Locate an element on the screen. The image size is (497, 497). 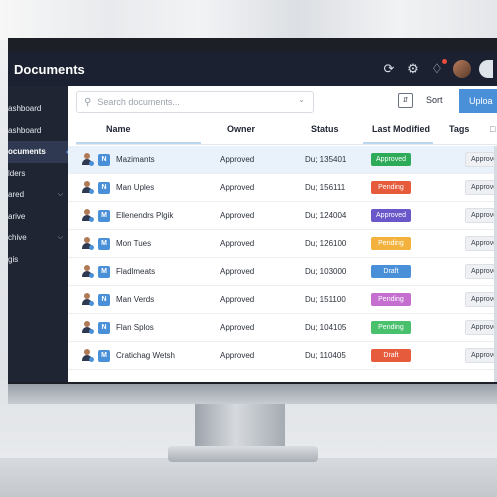
monitor-stand is located at coordinates (240, 427).